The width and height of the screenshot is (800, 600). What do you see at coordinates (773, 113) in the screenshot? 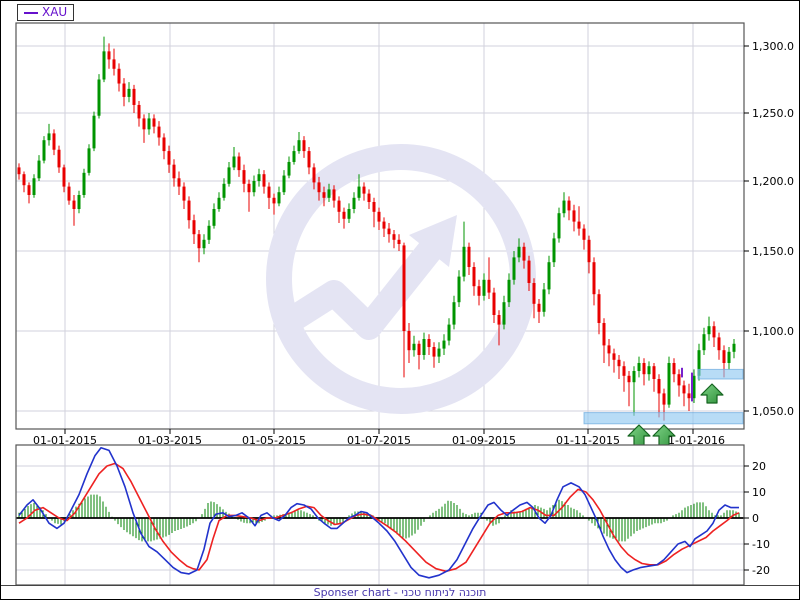
I see `price-axis-label: 1,250.0` at bounding box center [773, 113].